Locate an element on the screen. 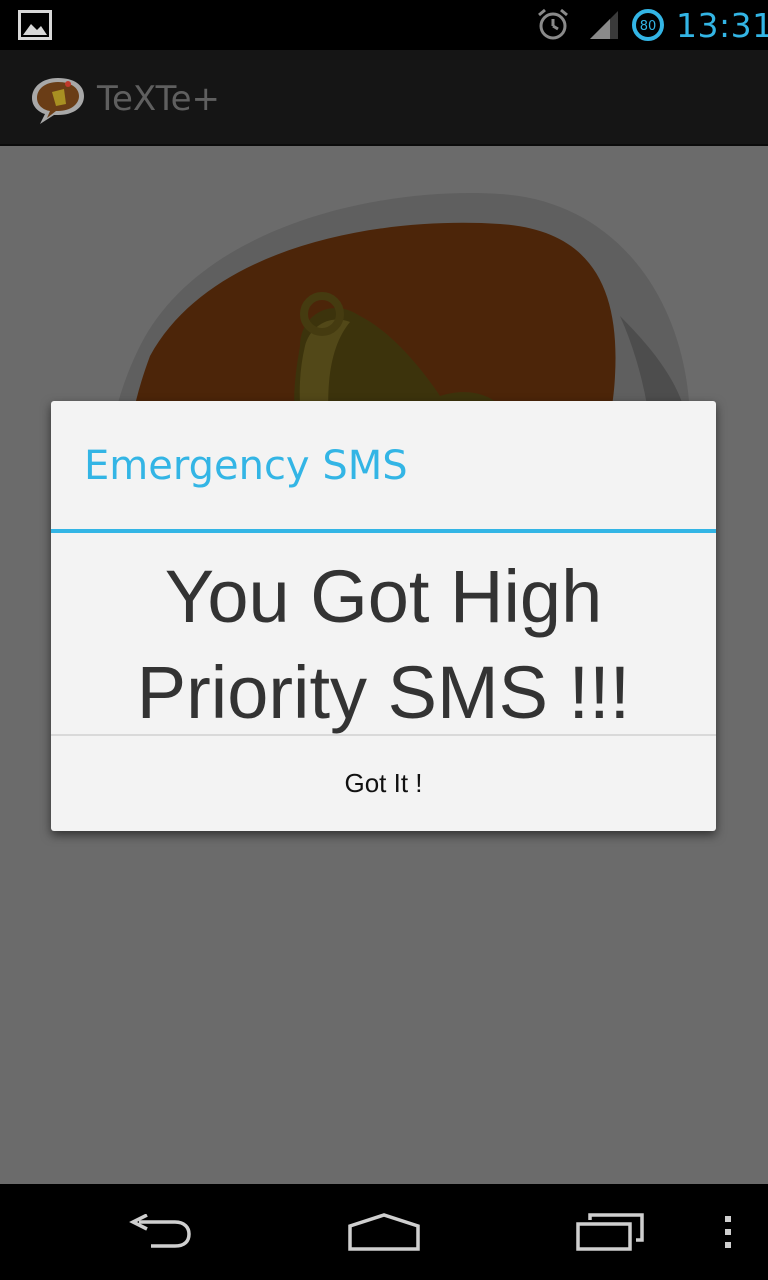  back-icon is located at coordinates (160, 1232).